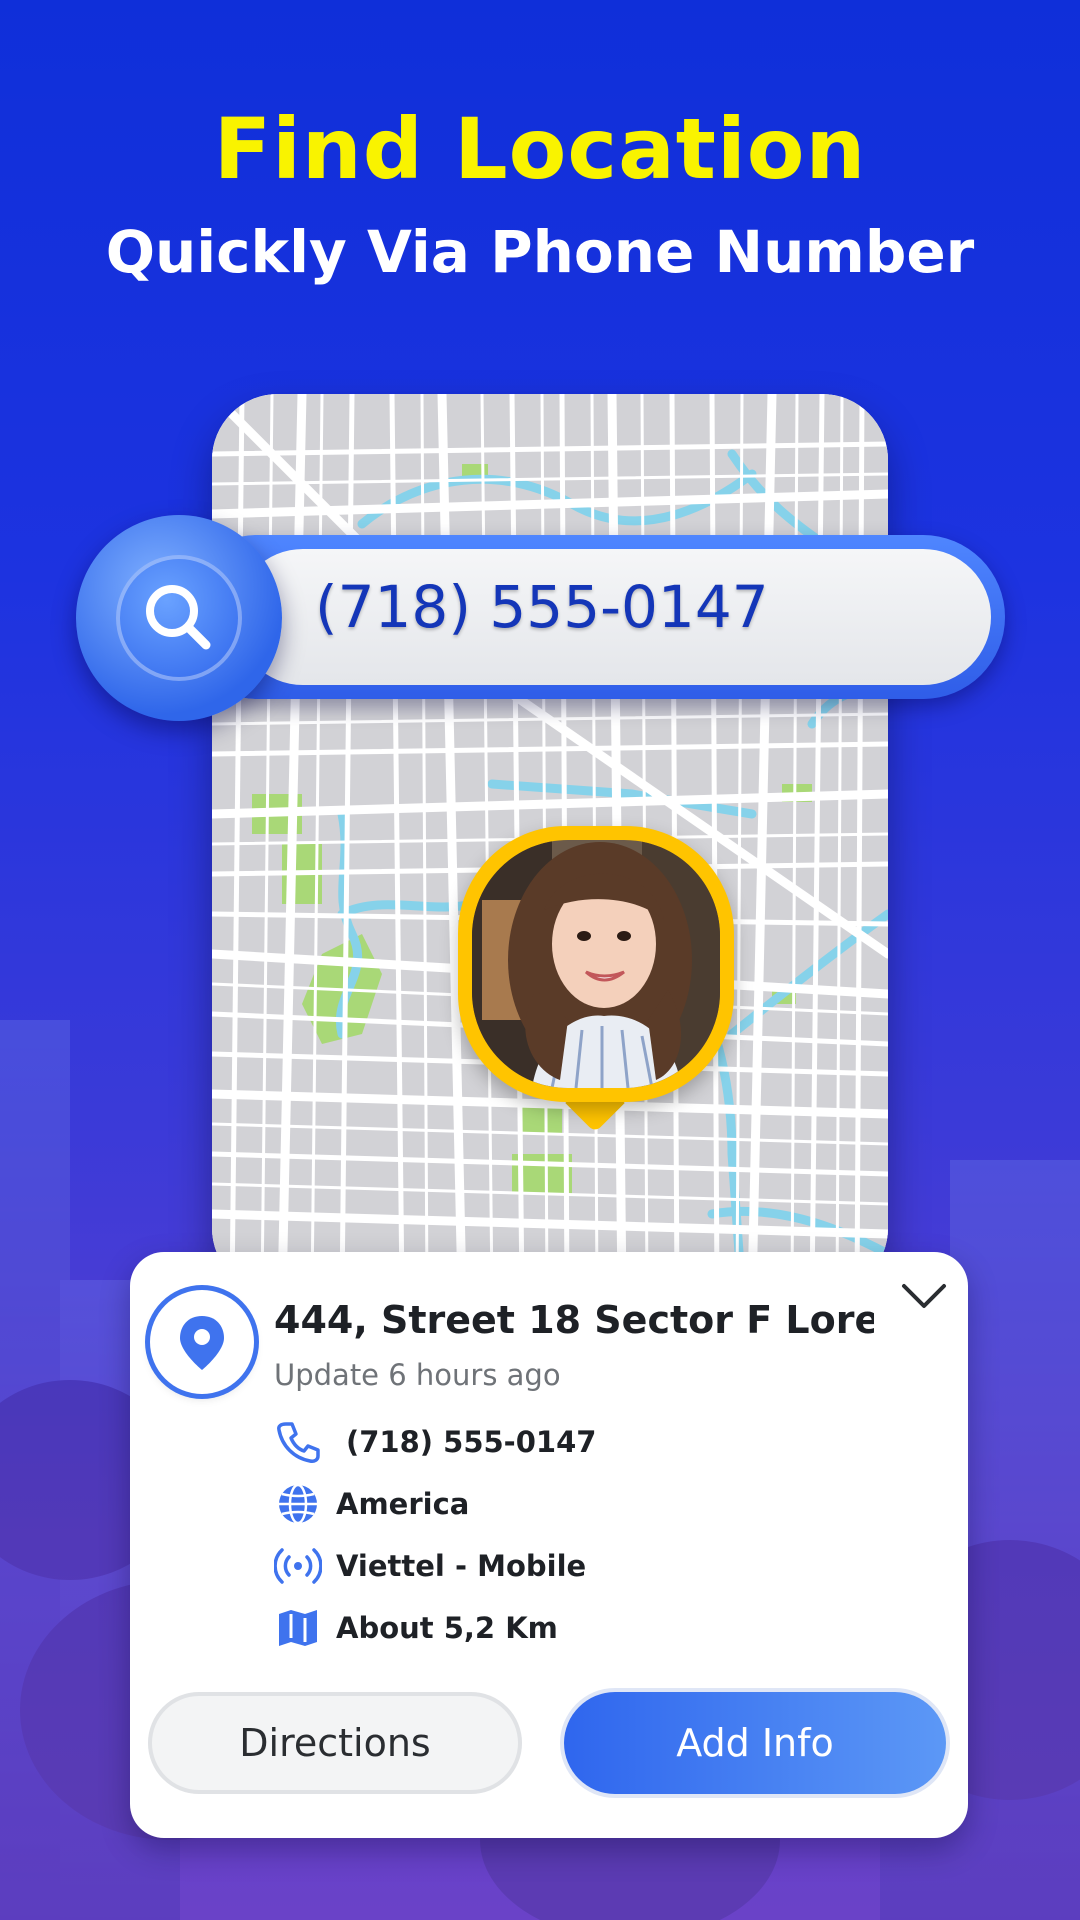 The image size is (1080, 1920). Describe the element at coordinates (298, 1442) in the screenshot. I see `phone-icon` at that location.